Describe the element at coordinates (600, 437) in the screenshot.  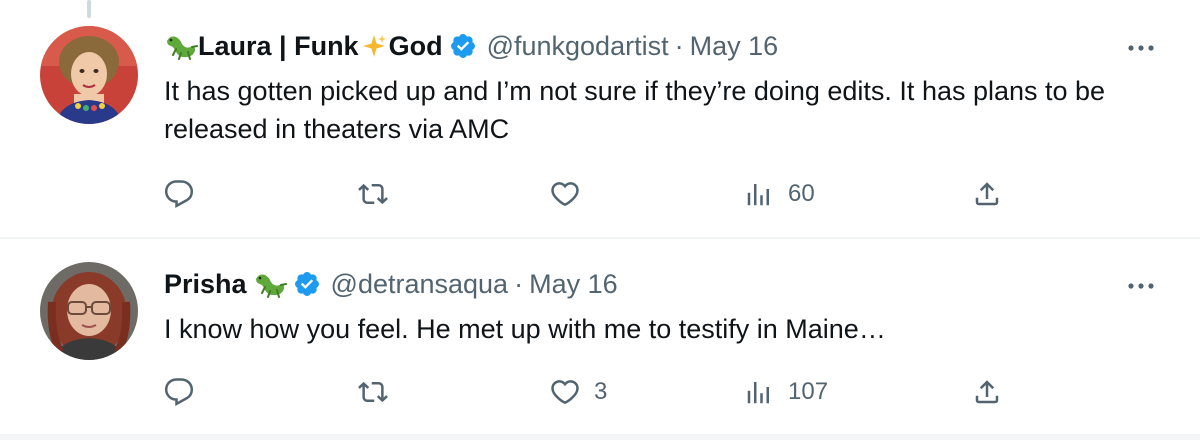
I see `tweet-divider` at that location.